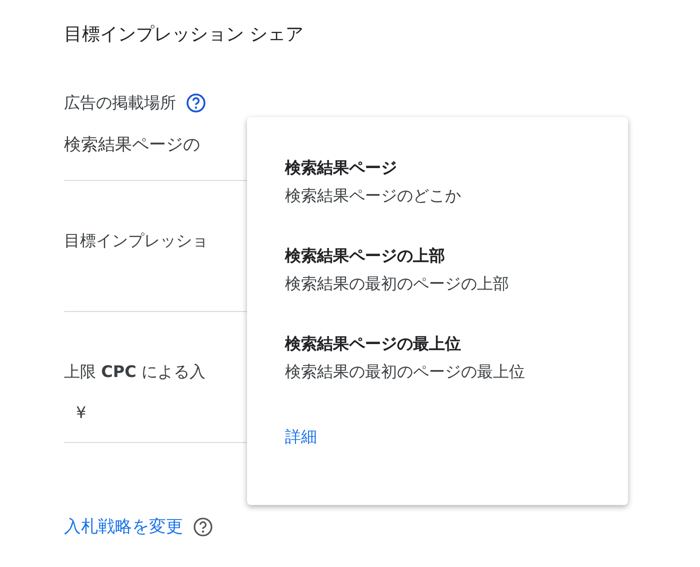 The width and height of the screenshot is (700, 567). Describe the element at coordinates (123, 526) in the screenshot. I see `change-bid-strategy-link: 入札戦略を変更` at that location.